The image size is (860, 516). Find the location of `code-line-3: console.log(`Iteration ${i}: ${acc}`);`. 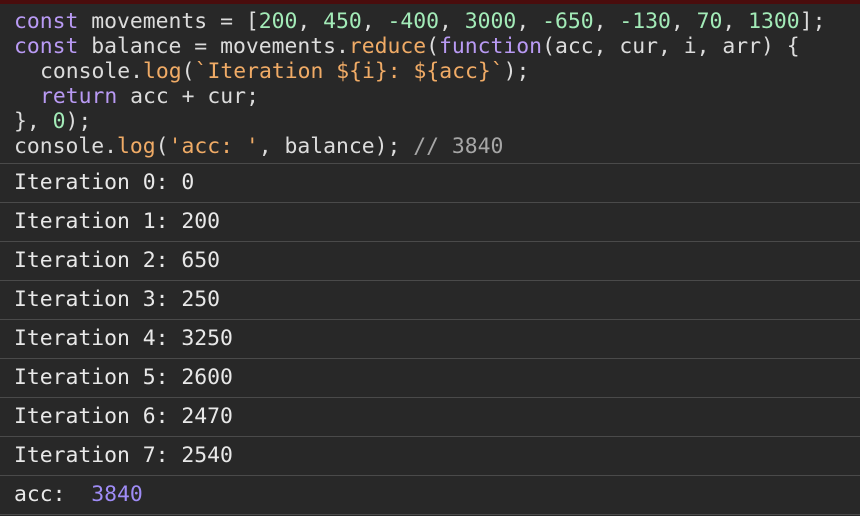

code-line-3: console.log(`Iteration ${i}: ${acc}`); is located at coordinates (430, 71).